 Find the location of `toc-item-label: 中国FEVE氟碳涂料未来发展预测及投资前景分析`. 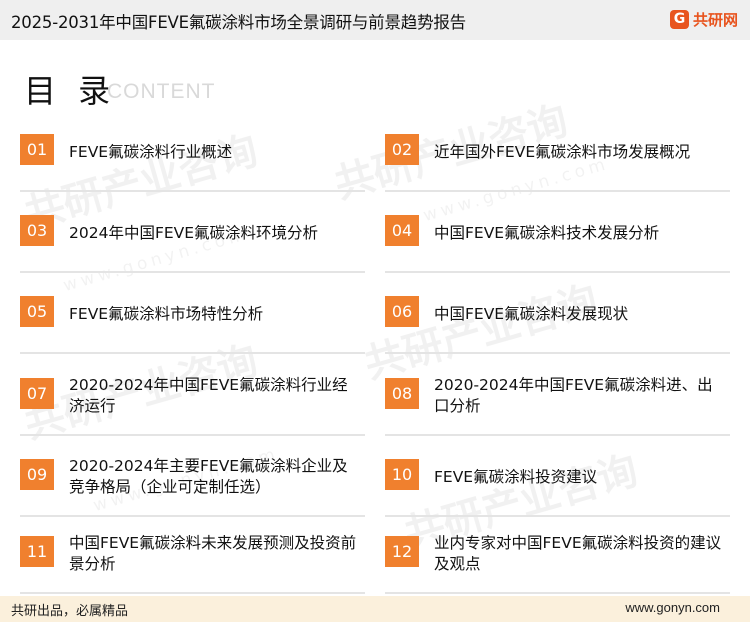

toc-item-label: 中国FEVE氟碳涂料未来发展预测及投资前景分析 is located at coordinates (213, 553).